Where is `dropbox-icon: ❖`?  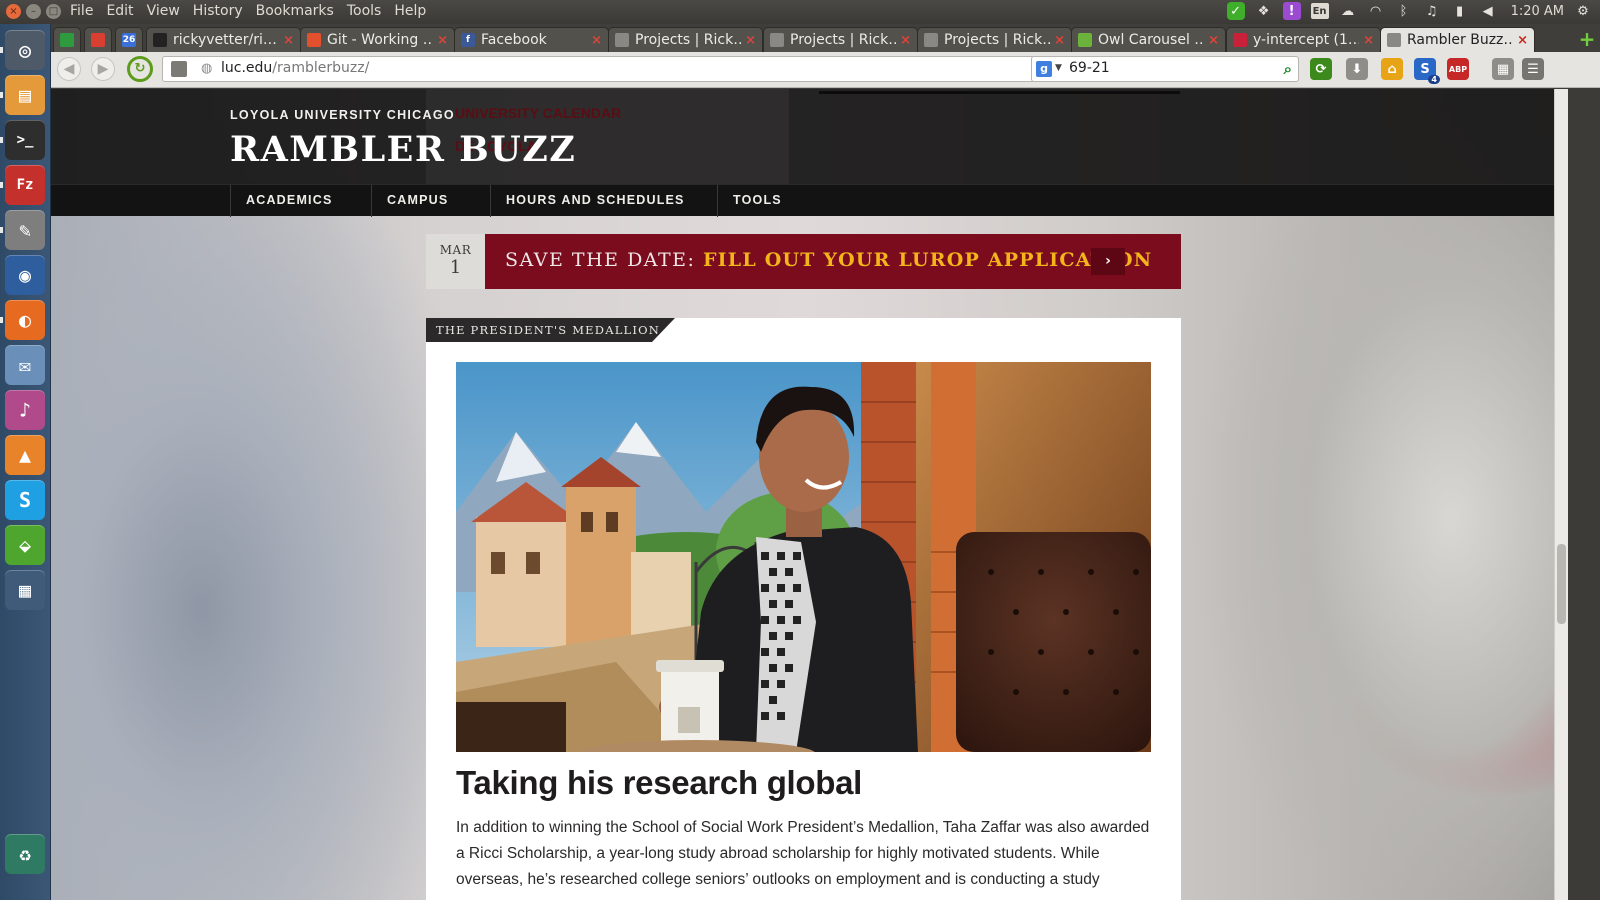
dropbox-icon: ❖ is located at coordinates (1264, 11).